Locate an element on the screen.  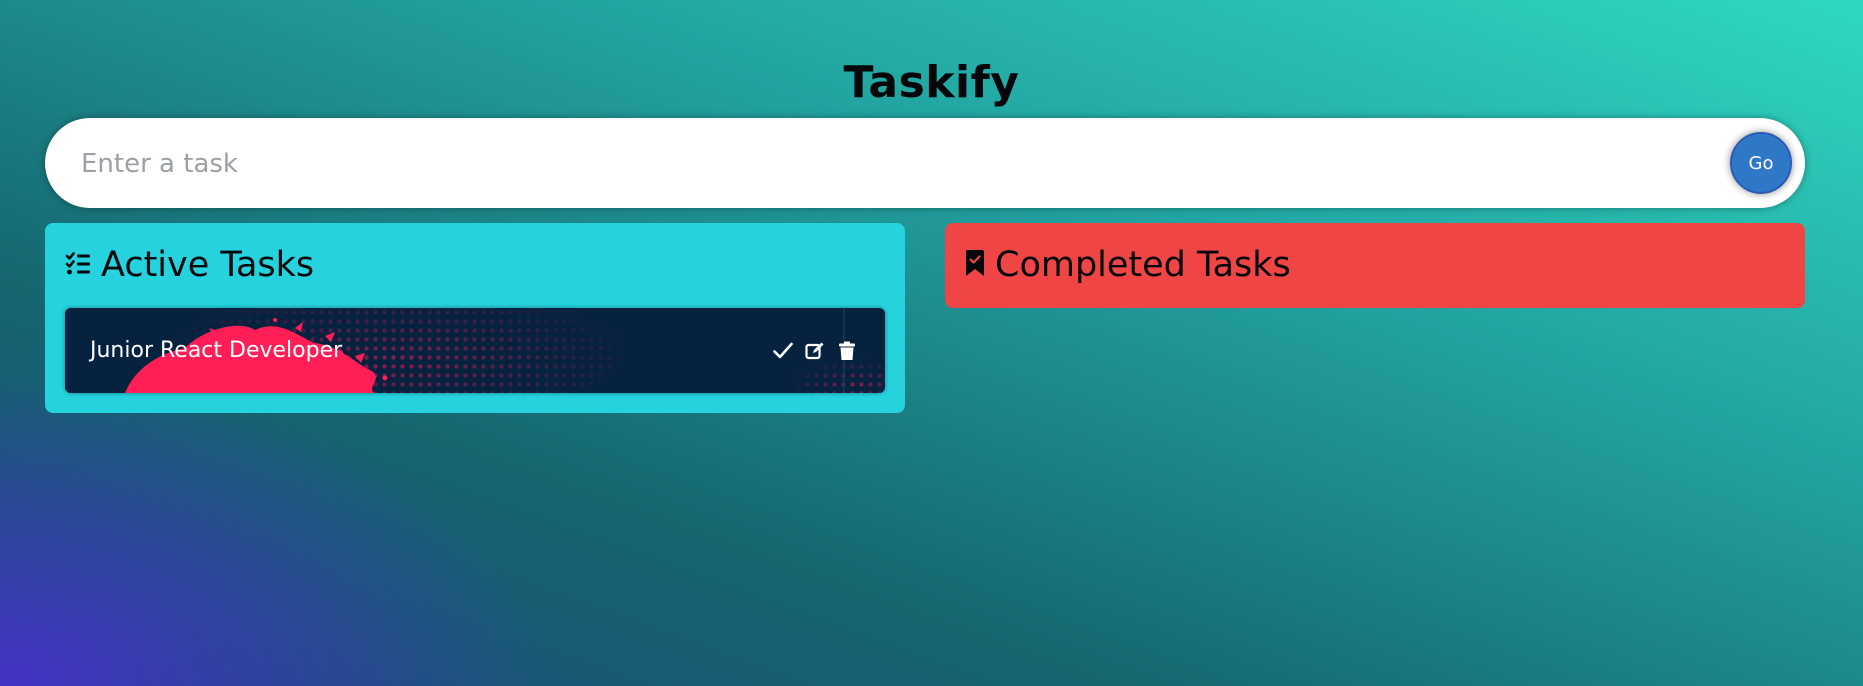
task-form: Go is located at coordinates (925, 164).